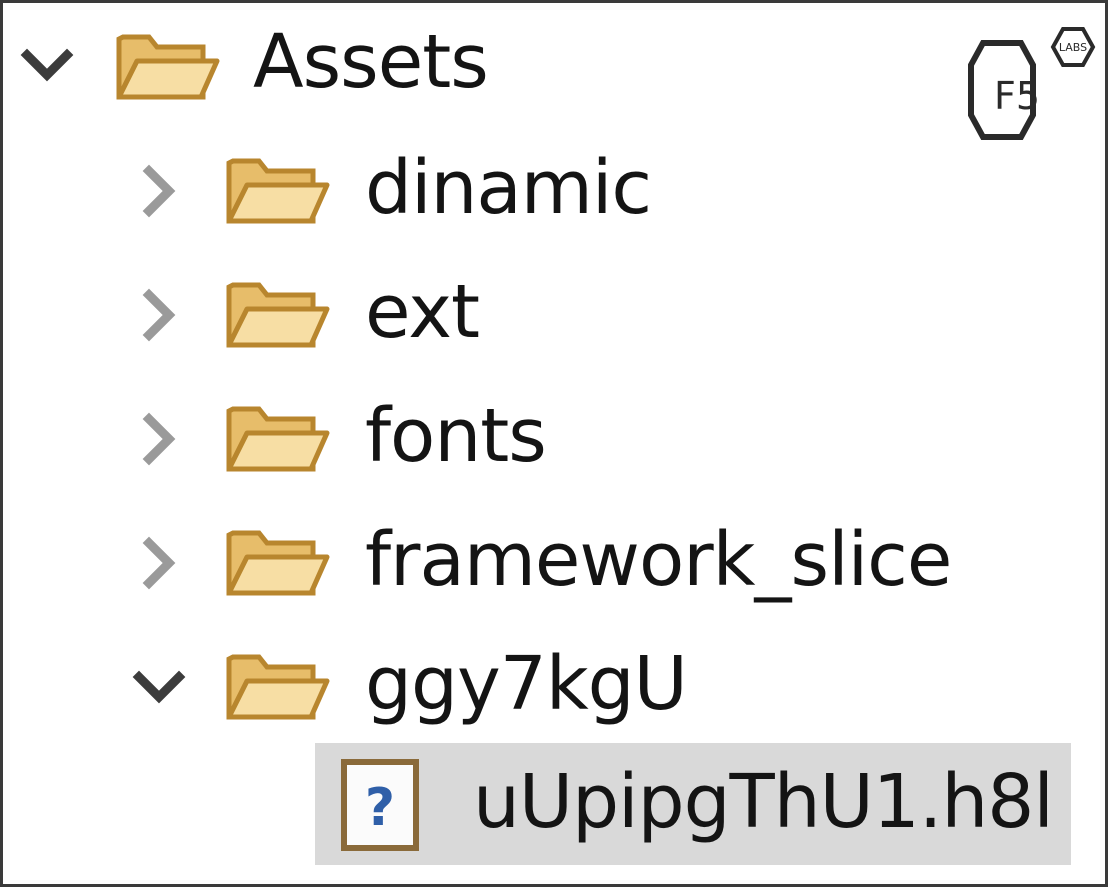 This screenshot has width=1108, height=887. What do you see at coordinates (1017, 96) in the screenshot?
I see `logo-brand-text: F5` at bounding box center [1017, 96].